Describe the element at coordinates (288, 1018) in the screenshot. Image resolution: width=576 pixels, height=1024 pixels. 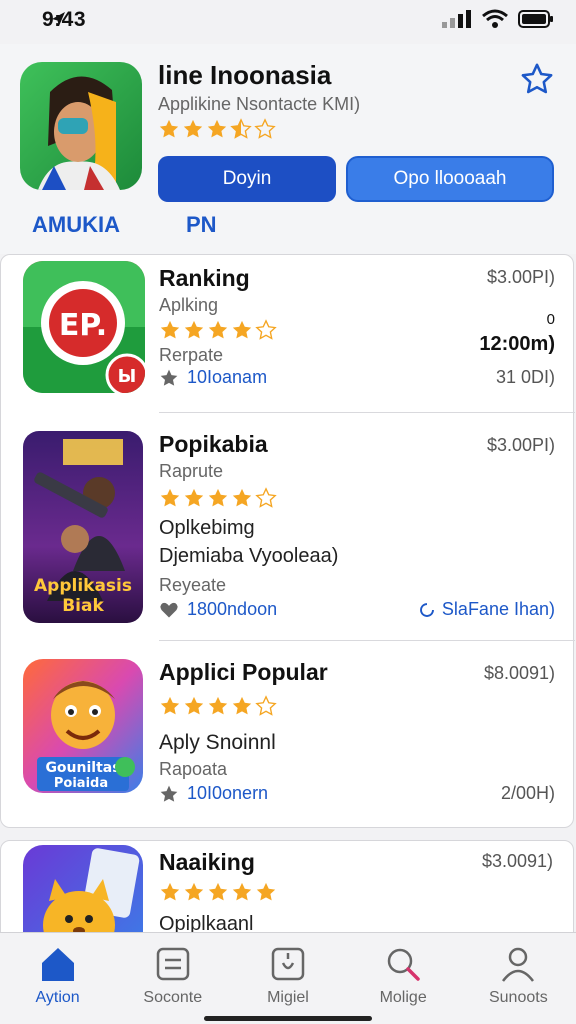
I see `home-indicator` at that location.